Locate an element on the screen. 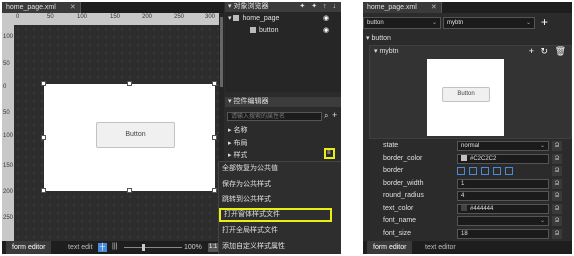 The image size is (574, 256). property-label: state is located at coordinates (391, 145).